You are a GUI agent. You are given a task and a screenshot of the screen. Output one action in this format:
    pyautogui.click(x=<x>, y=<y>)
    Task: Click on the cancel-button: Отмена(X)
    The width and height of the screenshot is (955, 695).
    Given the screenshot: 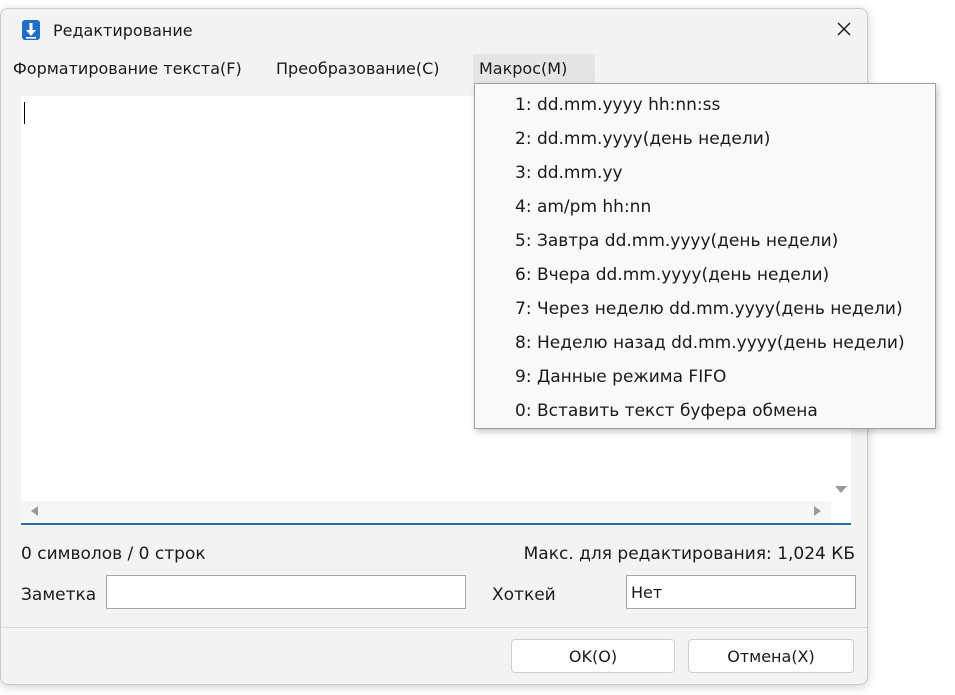 What is the action you would take?
    pyautogui.click(x=771, y=656)
    